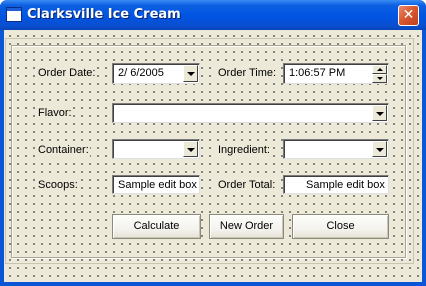 The height and width of the screenshot is (286, 426). What do you see at coordinates (336, 149) in the screenshot?
I see `ingredient-dropdown` at bounding box center [336, 149].